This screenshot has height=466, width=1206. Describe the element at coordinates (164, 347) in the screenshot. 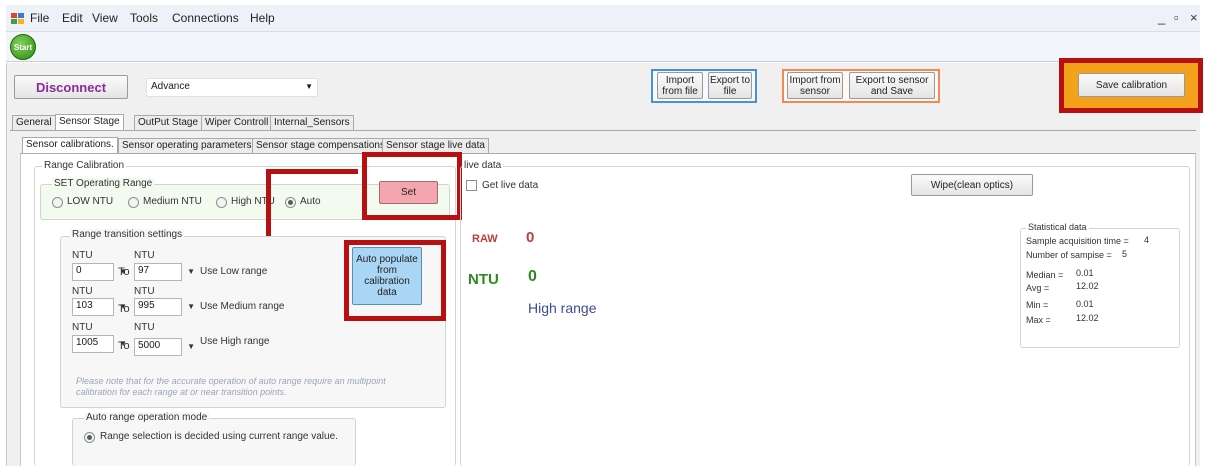

I see `row3-to-select: 5000 ▼` at that location.